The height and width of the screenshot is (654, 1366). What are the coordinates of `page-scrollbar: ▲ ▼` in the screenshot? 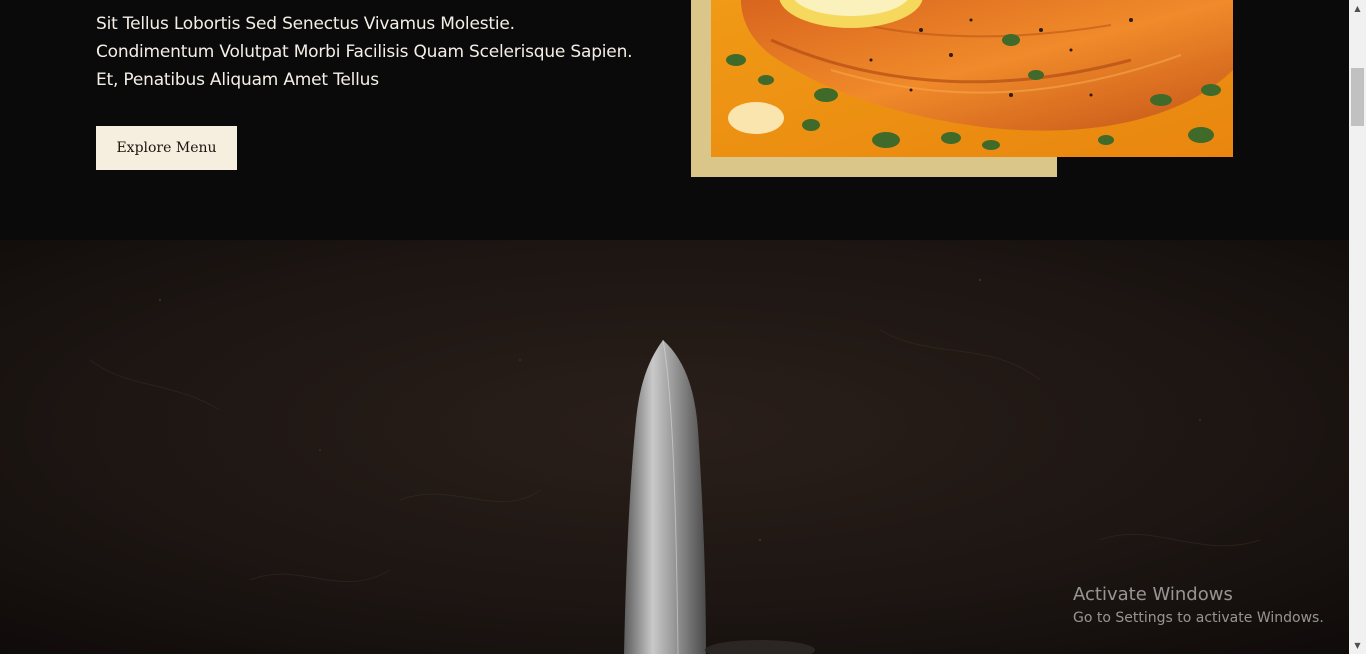 It's located at (1357, 327).